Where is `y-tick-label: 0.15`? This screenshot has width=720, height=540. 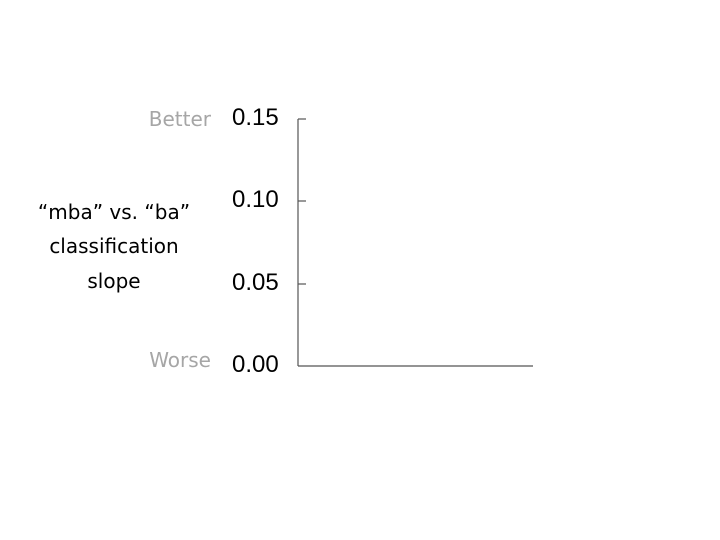
y-tick-label: 0.15 is located at coordinates (255, 117).